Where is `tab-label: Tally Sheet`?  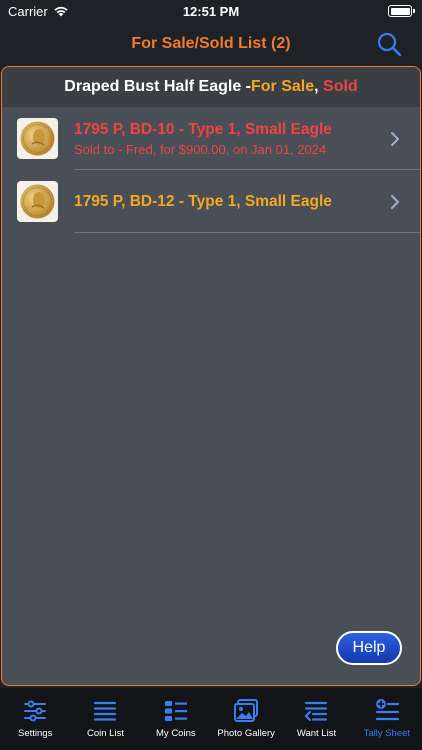
tab-label: Tally Sheet is located at coordinates (387, 733).